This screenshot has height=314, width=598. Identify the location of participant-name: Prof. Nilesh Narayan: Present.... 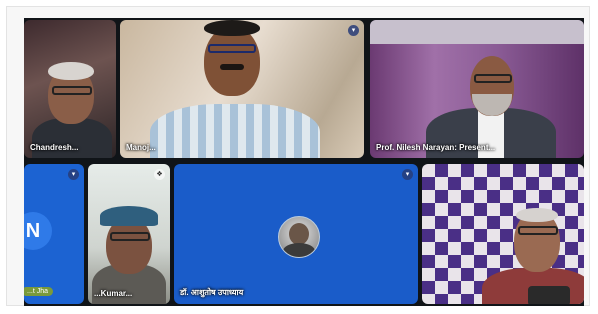
(436, 147).